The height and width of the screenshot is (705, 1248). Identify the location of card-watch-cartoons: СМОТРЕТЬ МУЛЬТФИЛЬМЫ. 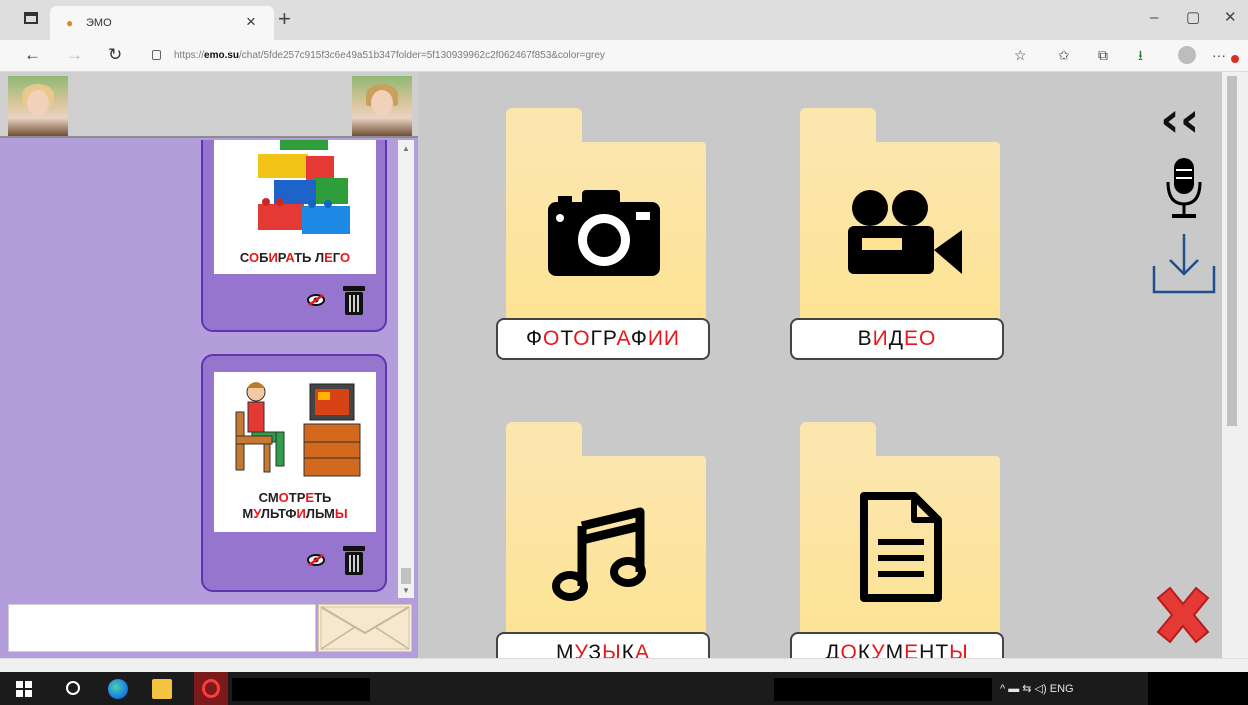
(294, 473).